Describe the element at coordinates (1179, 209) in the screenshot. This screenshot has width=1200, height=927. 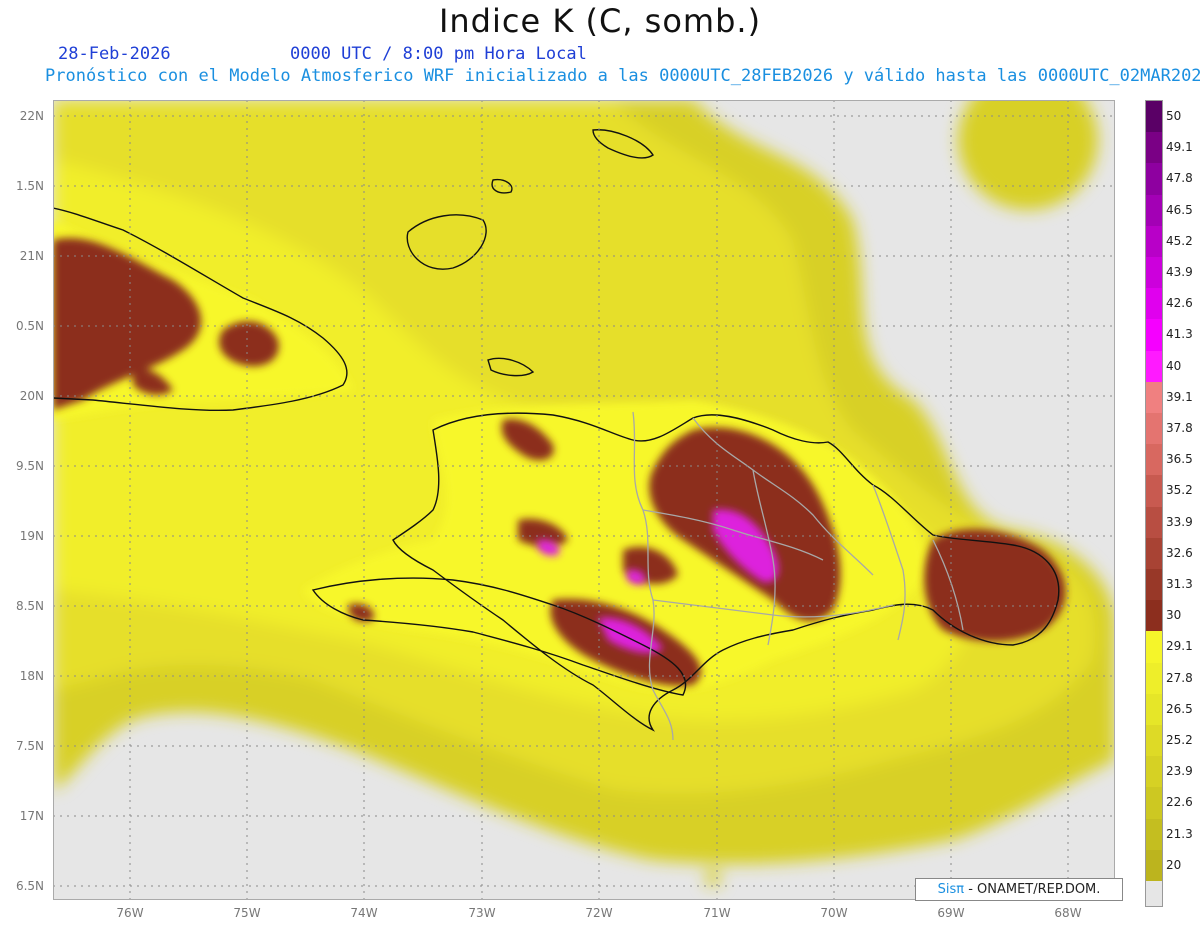
I see `colorbar-label: 46.5` at that location.